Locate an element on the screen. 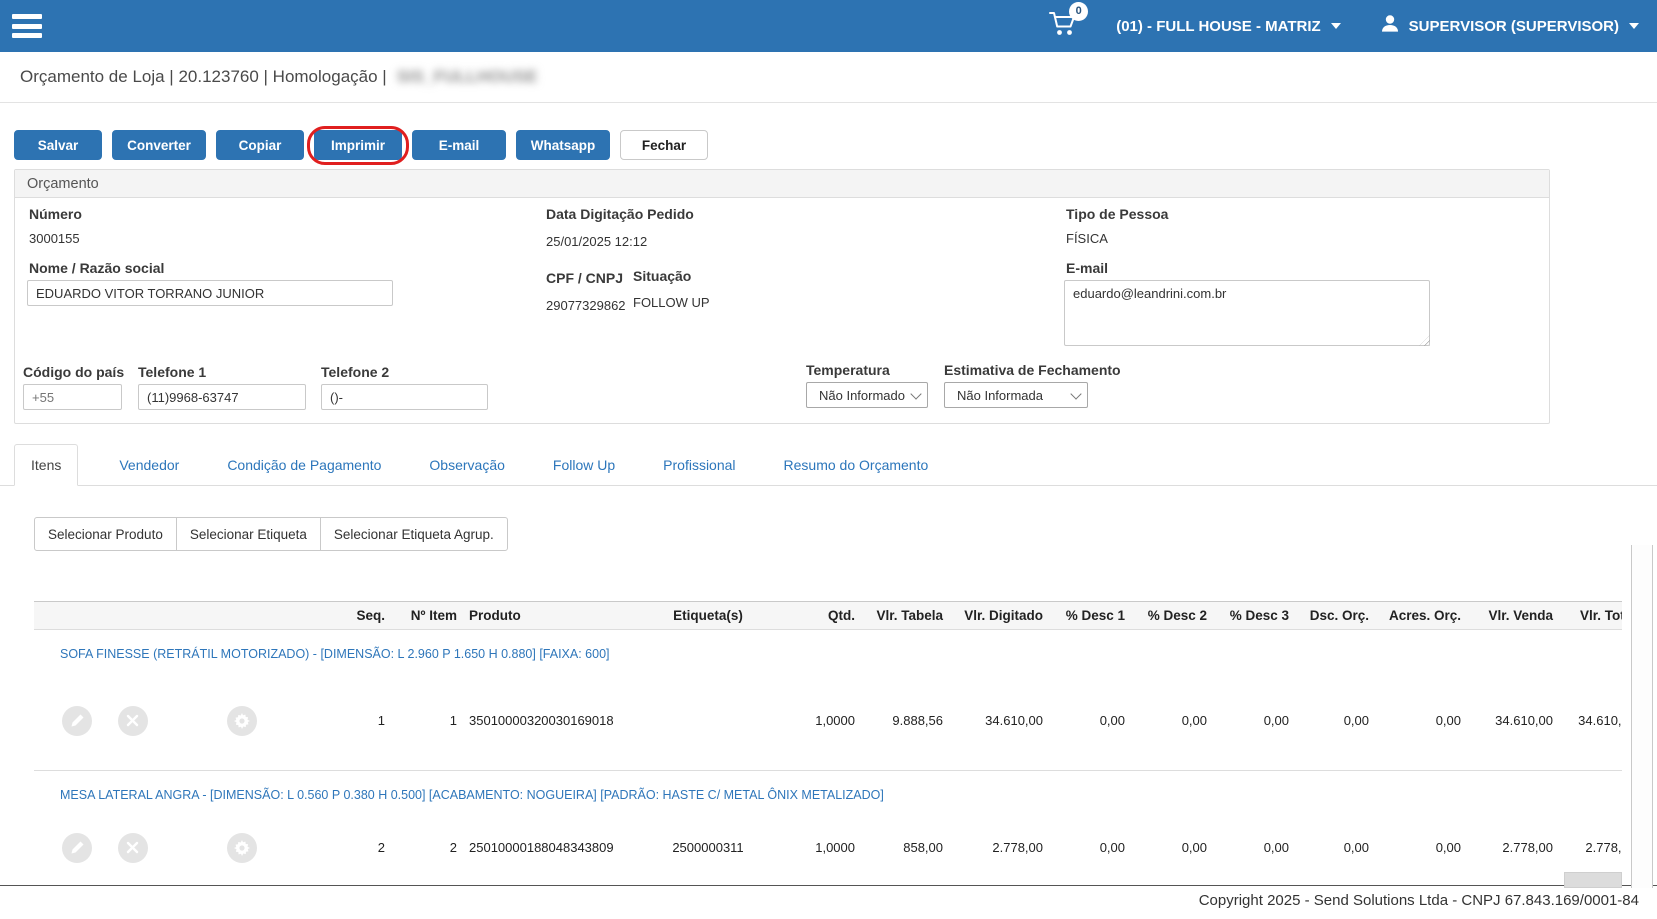  situacao-value: FOLLOW UP is located at coordinates (671, 302).